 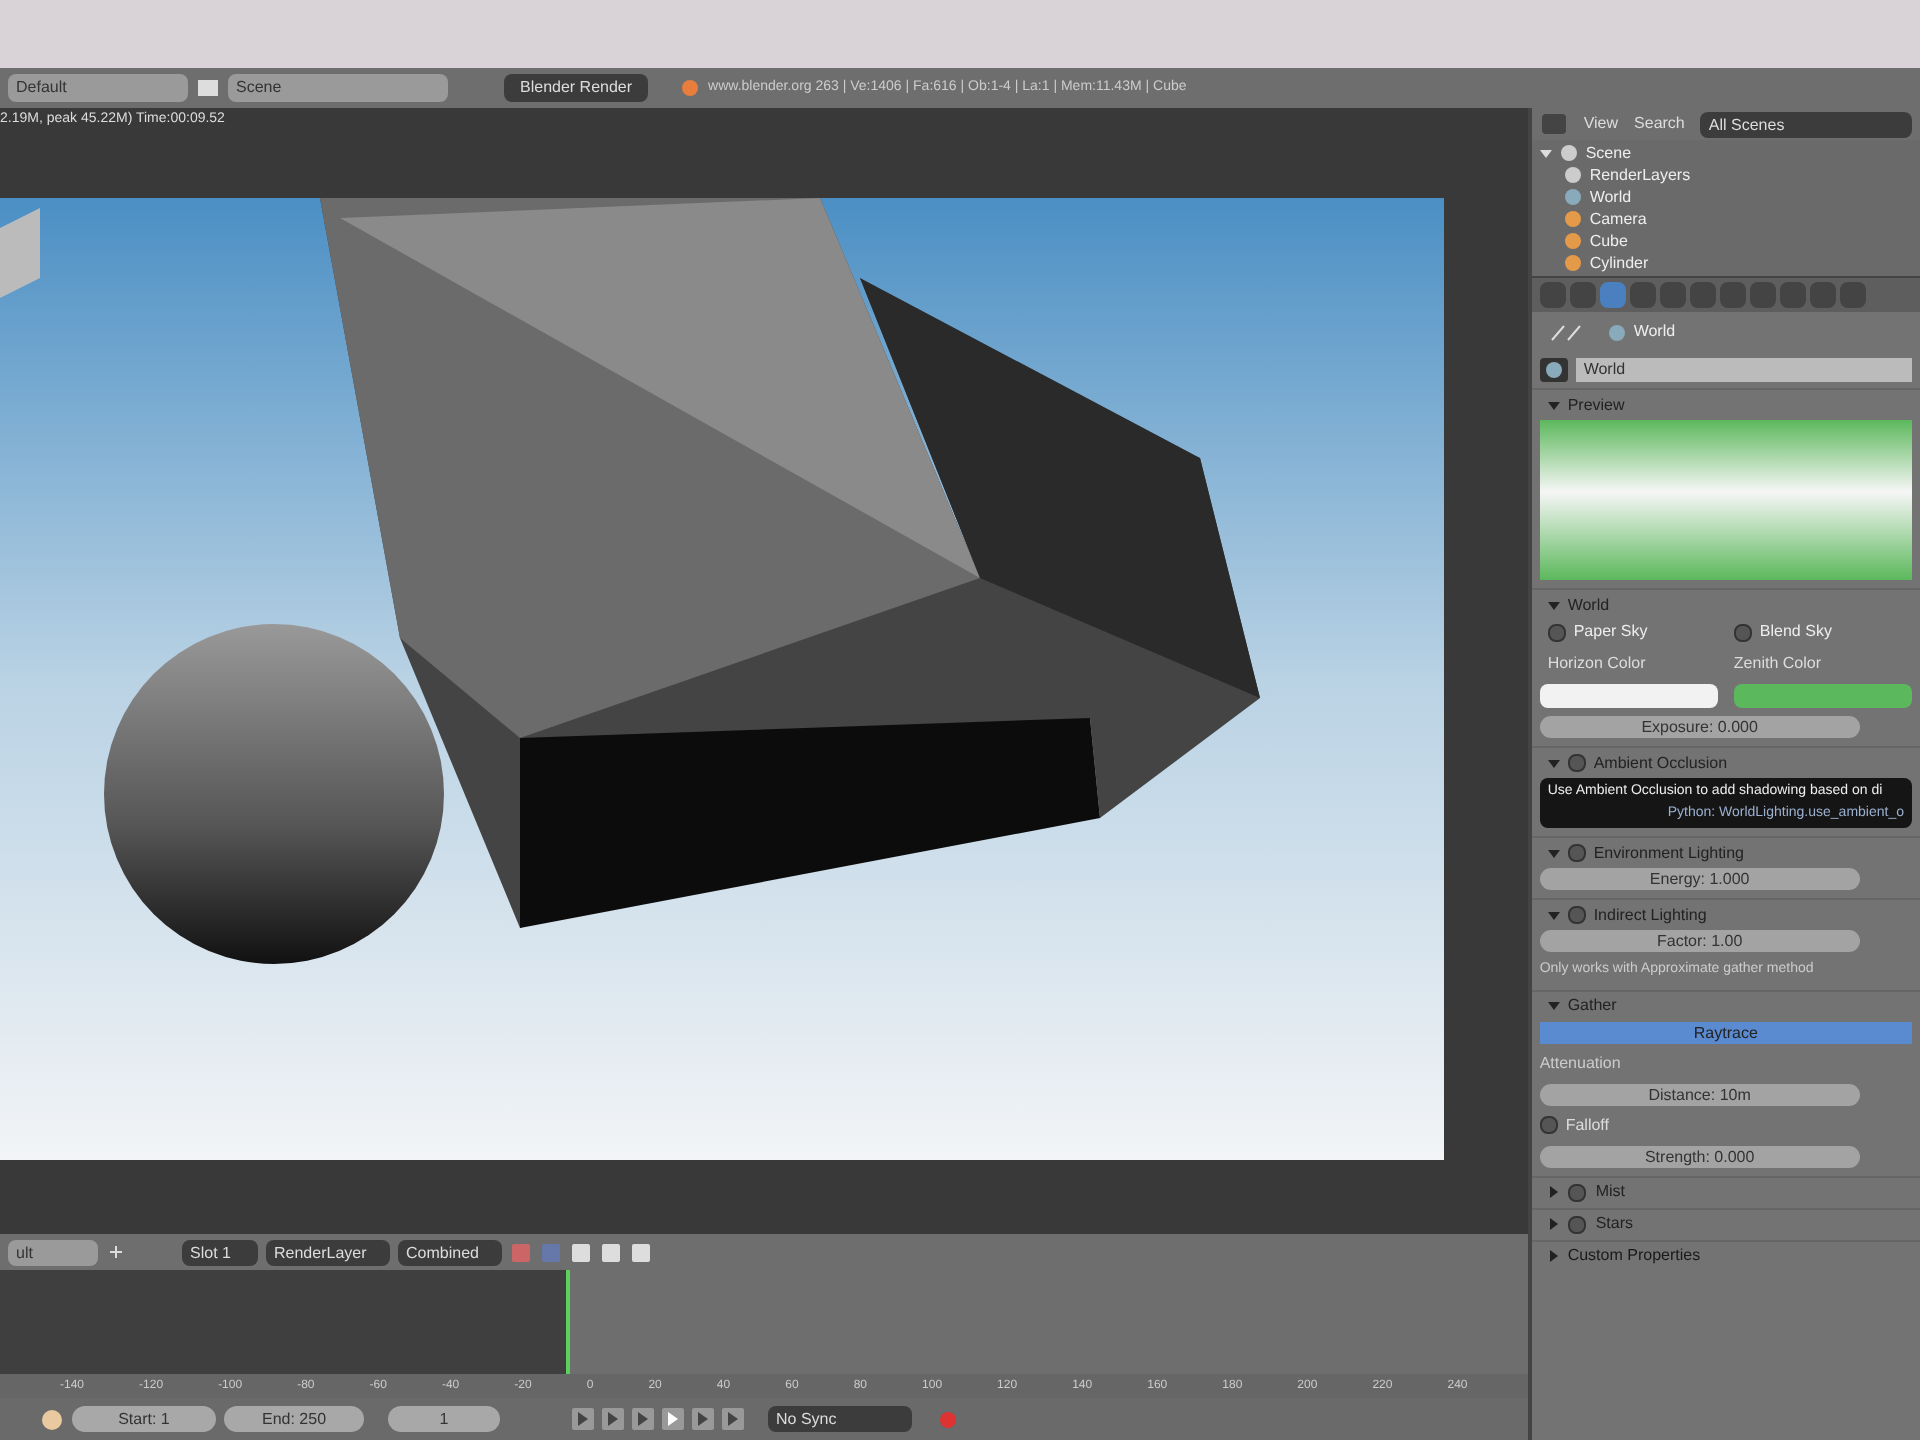 I want to click on number-field: Distance: 10m, so click(x=1699, y=1094).